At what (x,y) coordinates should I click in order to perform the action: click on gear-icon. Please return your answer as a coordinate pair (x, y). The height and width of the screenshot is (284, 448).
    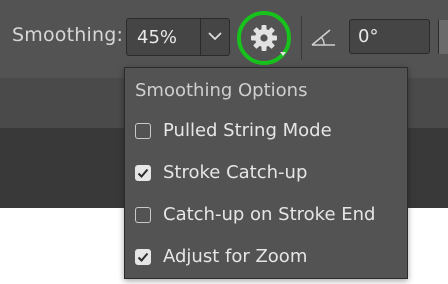
    Looking at the image, I should click on (264, 38).